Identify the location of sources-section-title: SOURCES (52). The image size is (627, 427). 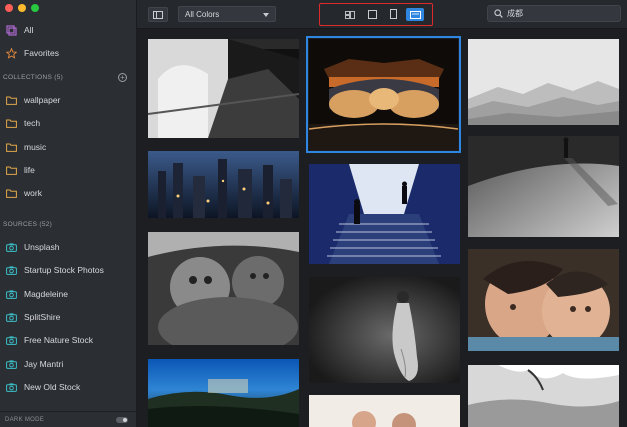
(28, 224).